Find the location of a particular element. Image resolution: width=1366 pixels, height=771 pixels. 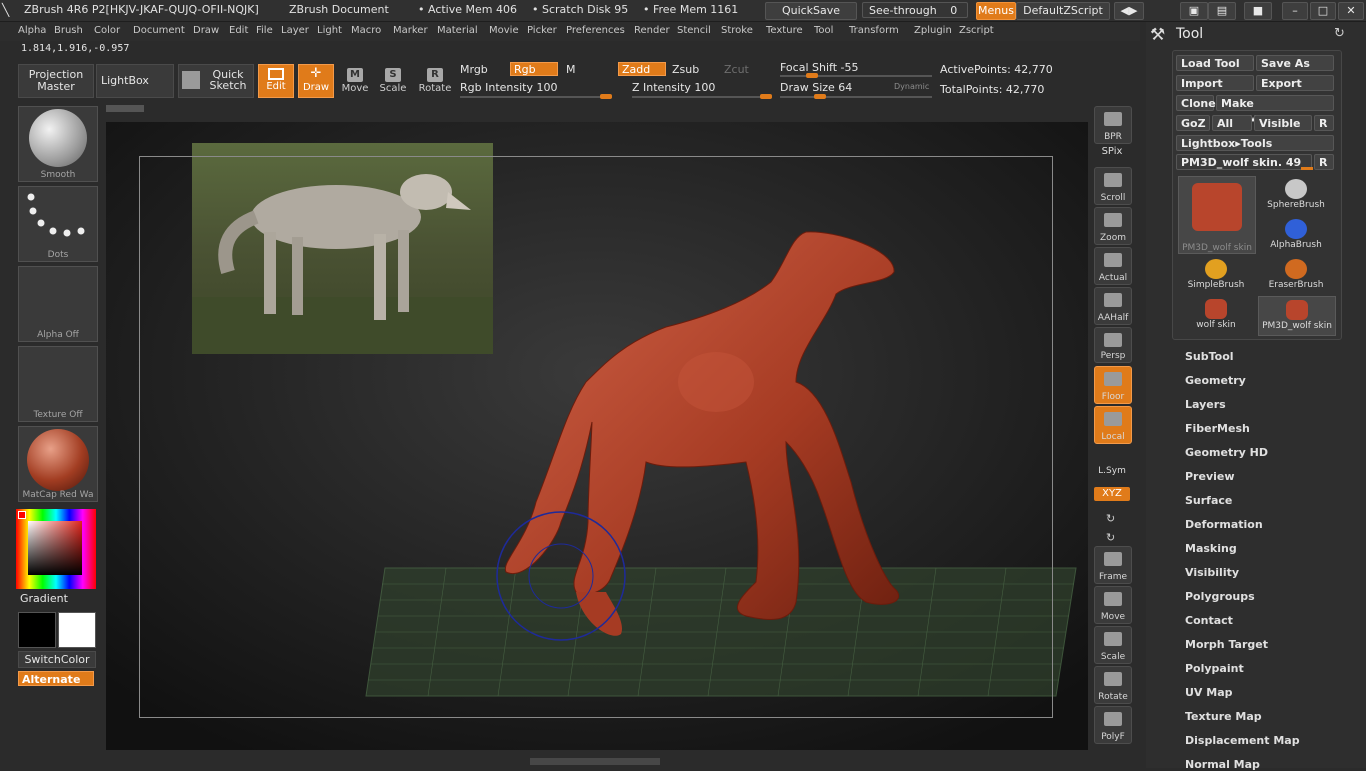

prev-next-icon: ◀▶ is located at coordinates (1129, 11).